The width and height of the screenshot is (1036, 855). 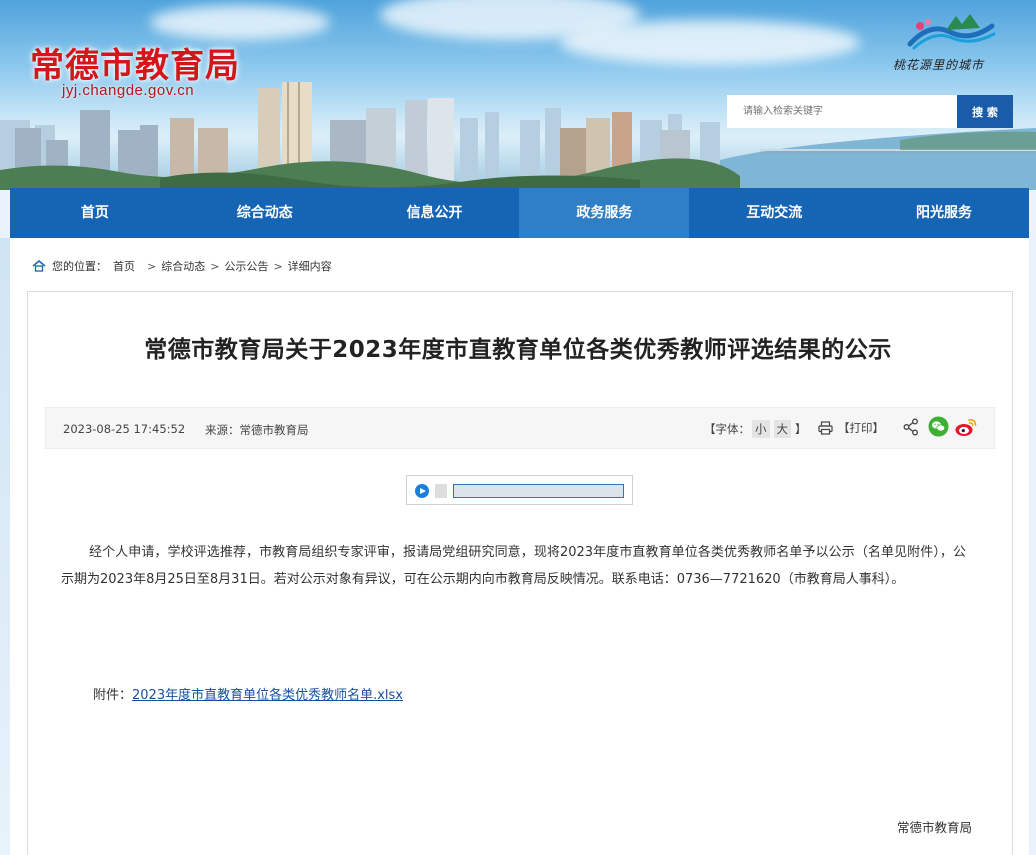 What do you see at coordinates (782, 429) in the screenshot?
I see `font-large-button: 大` at bounding box center [782, 429].